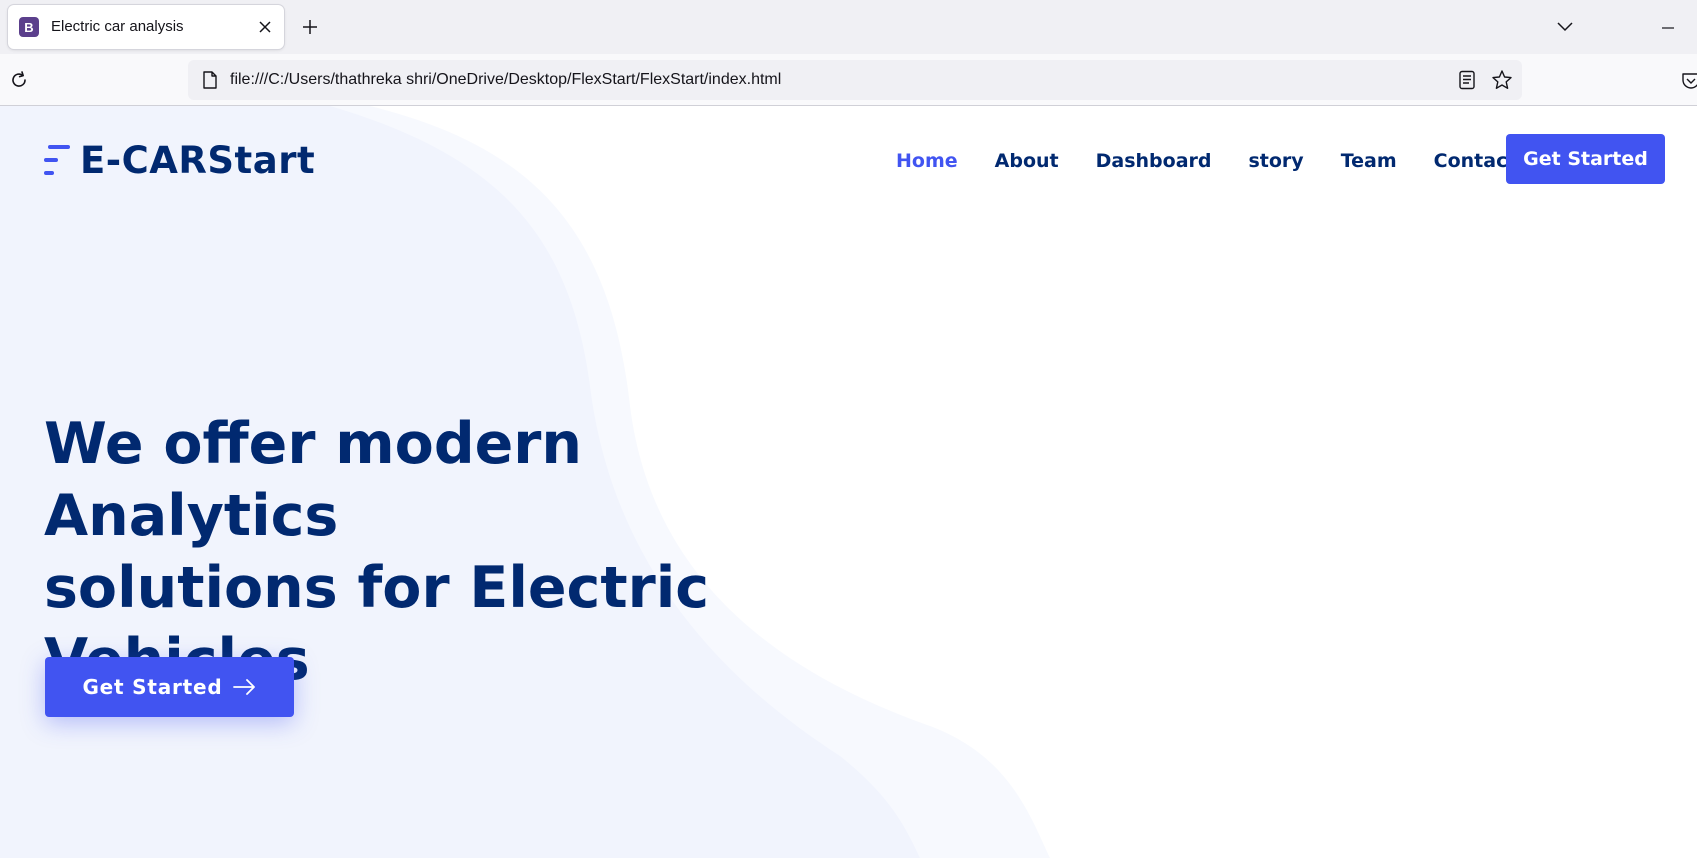 The width and height of the screenshot is (1697, 858). What do you see at coordinates (1369, 161) in the screenshot?
I see `nav-team: Team` at bounding box center [1369, 161].